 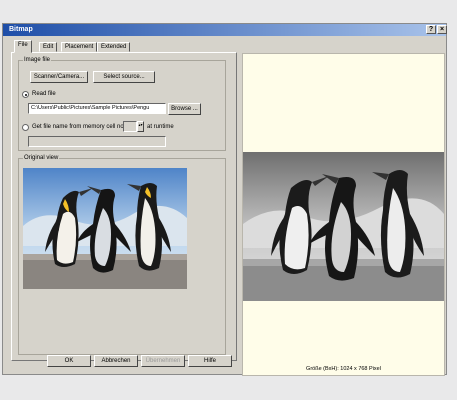 I want to click on tab-file: File, so click(x=23, y=46).